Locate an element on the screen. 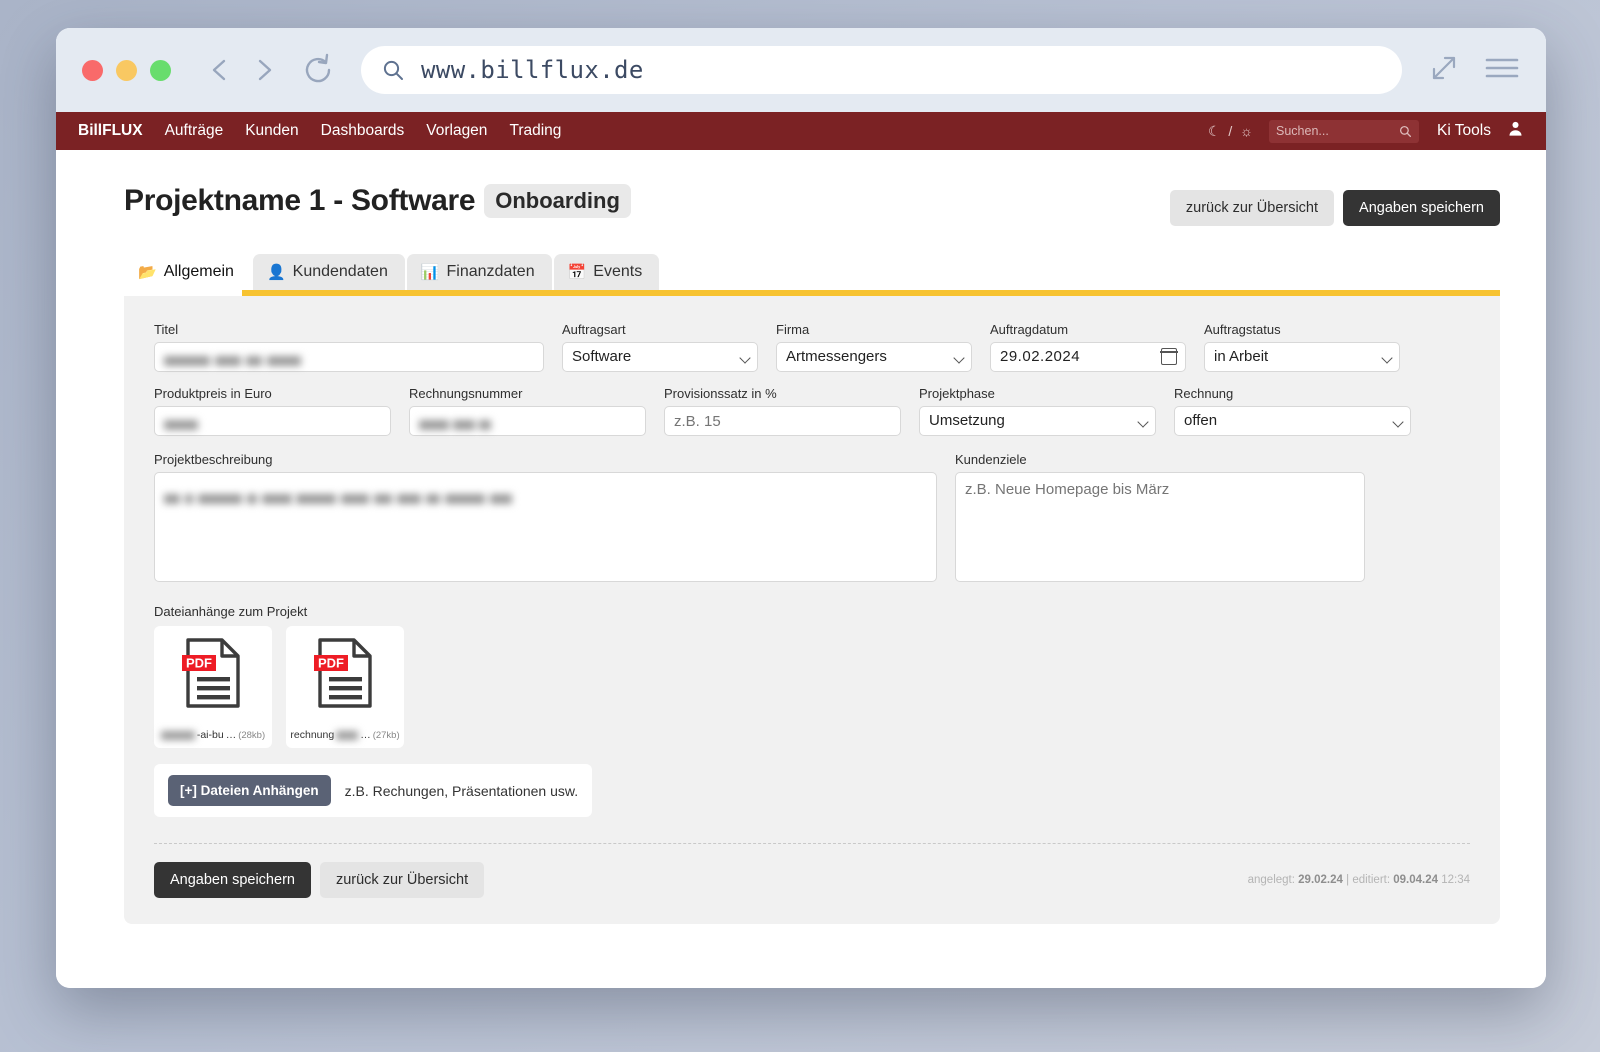  field-label: Projektphase is located at coordinates (957, 393).